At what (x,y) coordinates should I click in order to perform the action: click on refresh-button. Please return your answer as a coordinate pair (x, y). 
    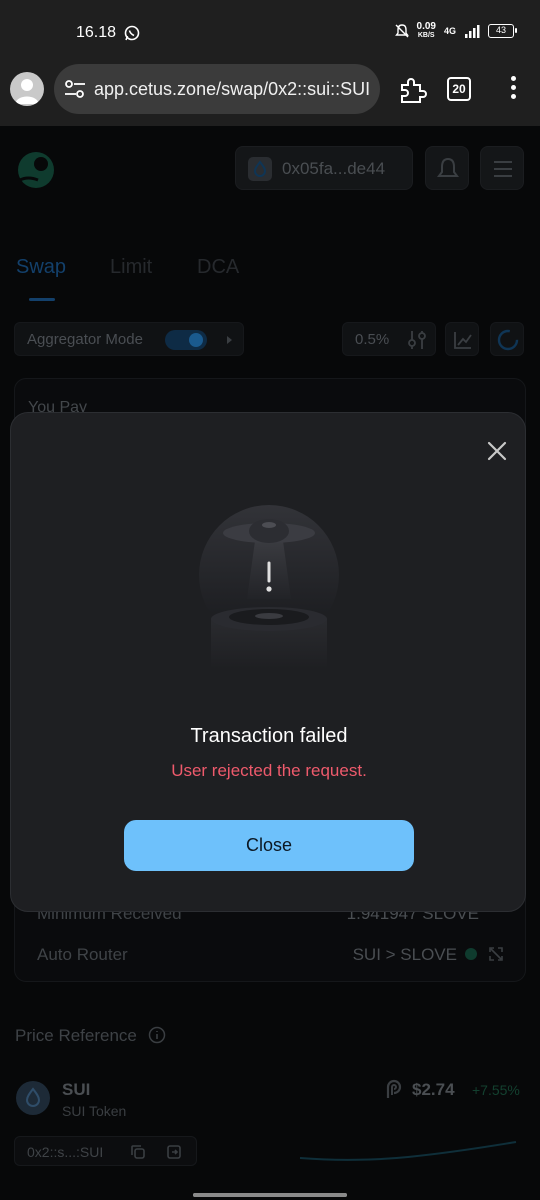
    Looking at the image, I should click on (507, 339).